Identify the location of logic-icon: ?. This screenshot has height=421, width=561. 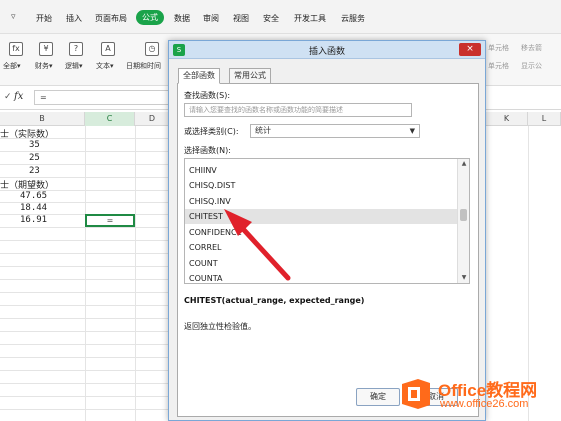
(76, 49).